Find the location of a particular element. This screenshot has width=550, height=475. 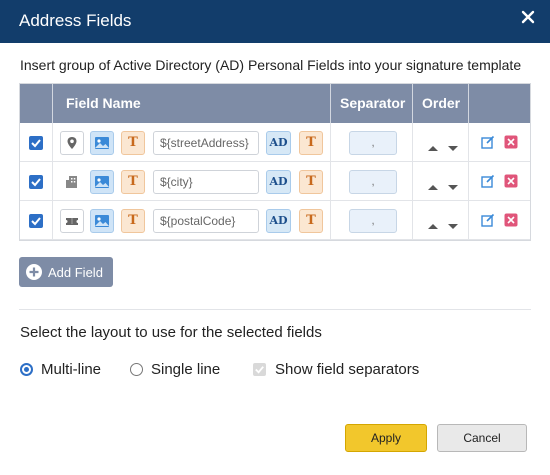

table-header: Field Name Separator Order is located at coordinates (275, 103).